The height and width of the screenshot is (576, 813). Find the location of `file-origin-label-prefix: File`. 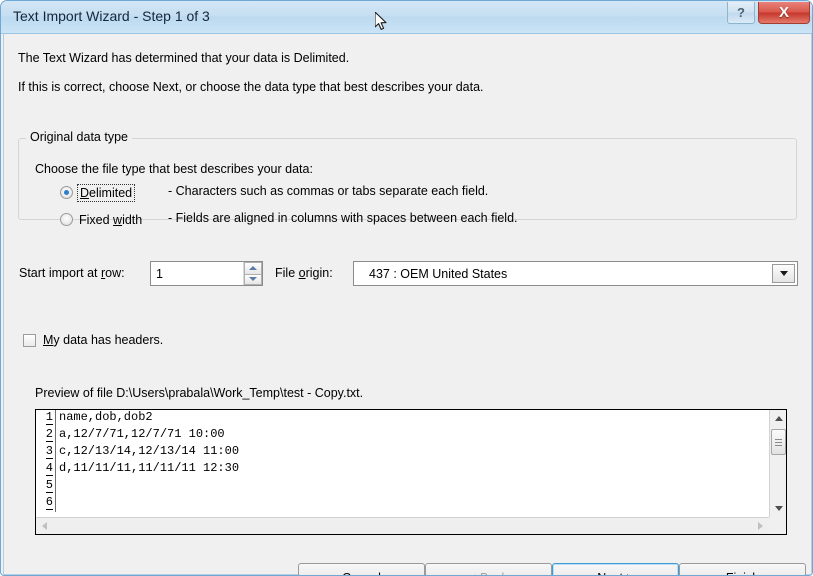

file-origin-label-prefix: File is located at coordinates (287, 273).